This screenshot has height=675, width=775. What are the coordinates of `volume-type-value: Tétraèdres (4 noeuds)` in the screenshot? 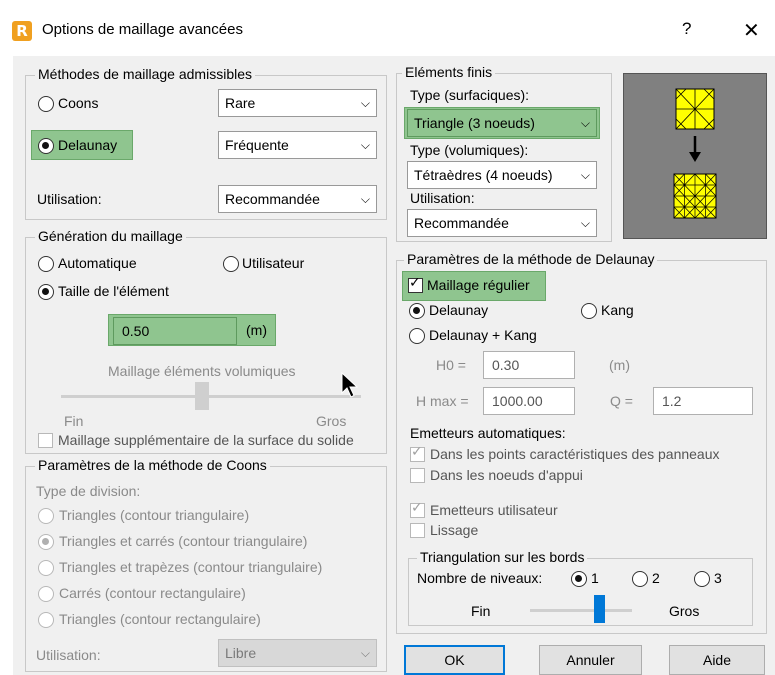 It's located at (483, 175).